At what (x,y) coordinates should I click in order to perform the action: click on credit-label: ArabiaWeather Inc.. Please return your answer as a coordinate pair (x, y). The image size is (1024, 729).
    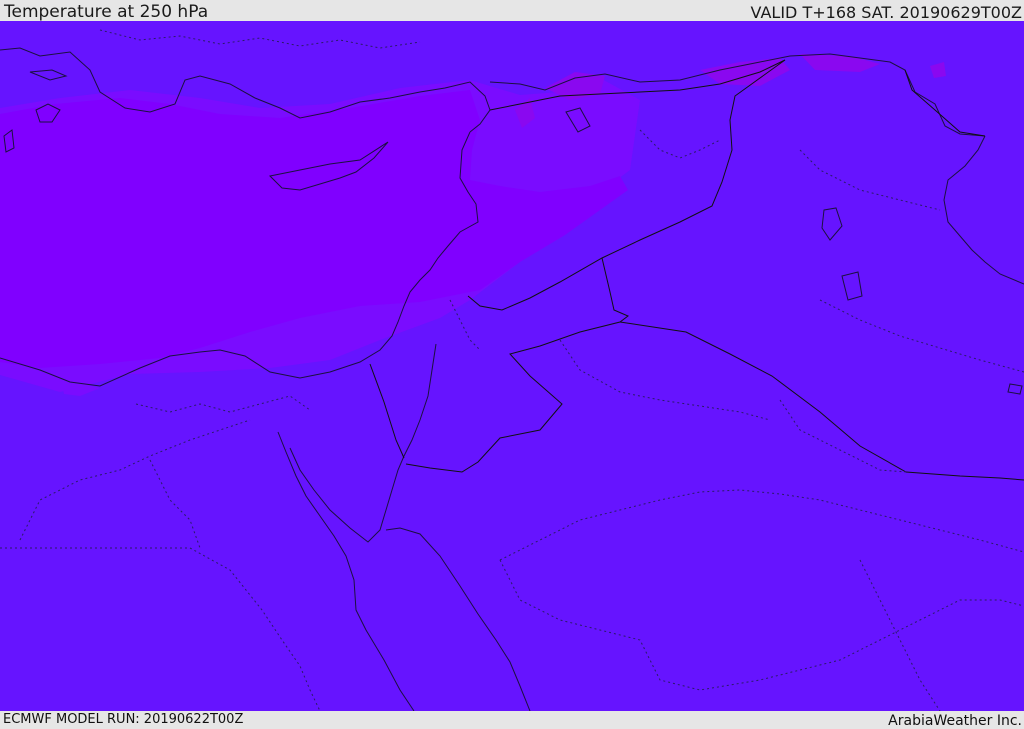
    Looking at the image, I should click on (955, 721).